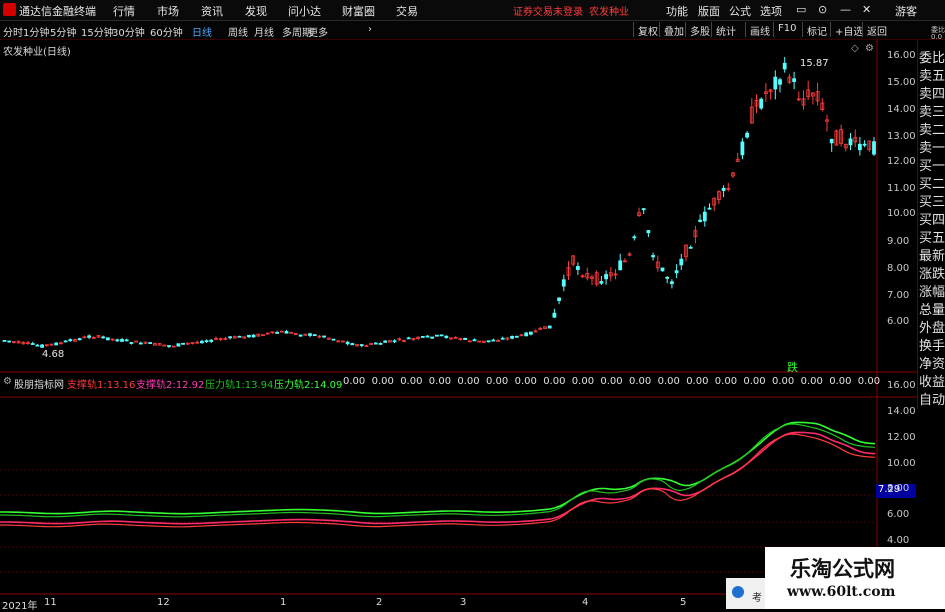 Image resolution: width=945 pixels, height=612 pixels. I want to click on minimize-icon: ▭, so click(801, 9).